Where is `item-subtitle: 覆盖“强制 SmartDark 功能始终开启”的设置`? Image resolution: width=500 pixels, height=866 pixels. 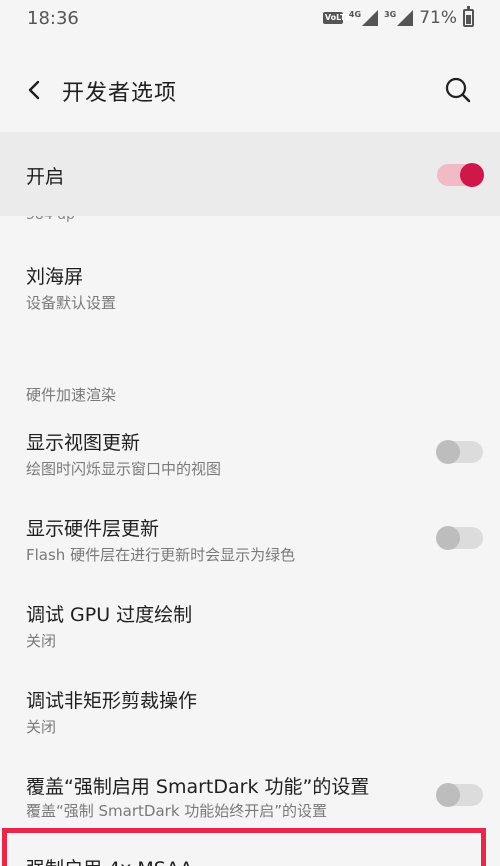
item-subtitle: 覆盖“强制 SmartDark 功能始终开启”的设置 is located at coordinates (177, 811).